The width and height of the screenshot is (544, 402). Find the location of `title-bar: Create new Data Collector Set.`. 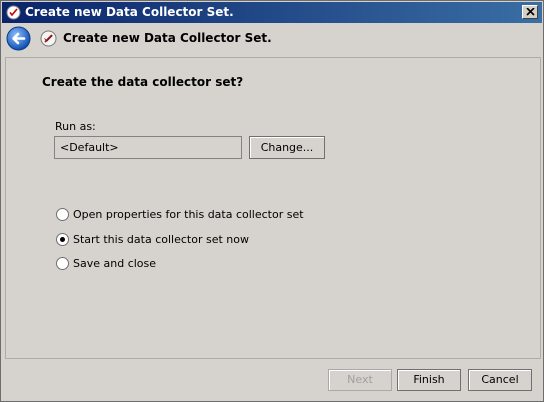

title-bar: Create new Data Collector Set. is located at coordinates (272, 12).